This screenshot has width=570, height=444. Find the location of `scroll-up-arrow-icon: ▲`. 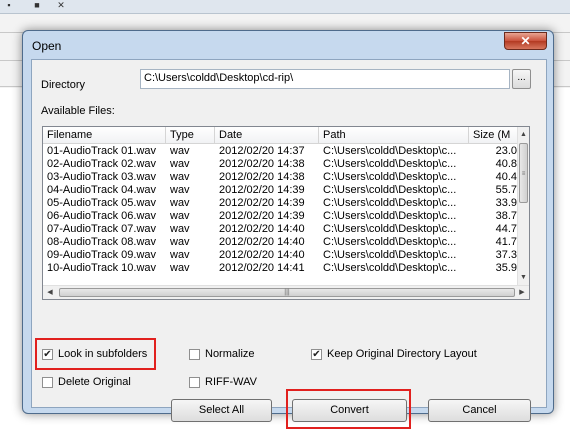

scroll-up-arrow-icon: ▲ is located at coordinates (523, 134).